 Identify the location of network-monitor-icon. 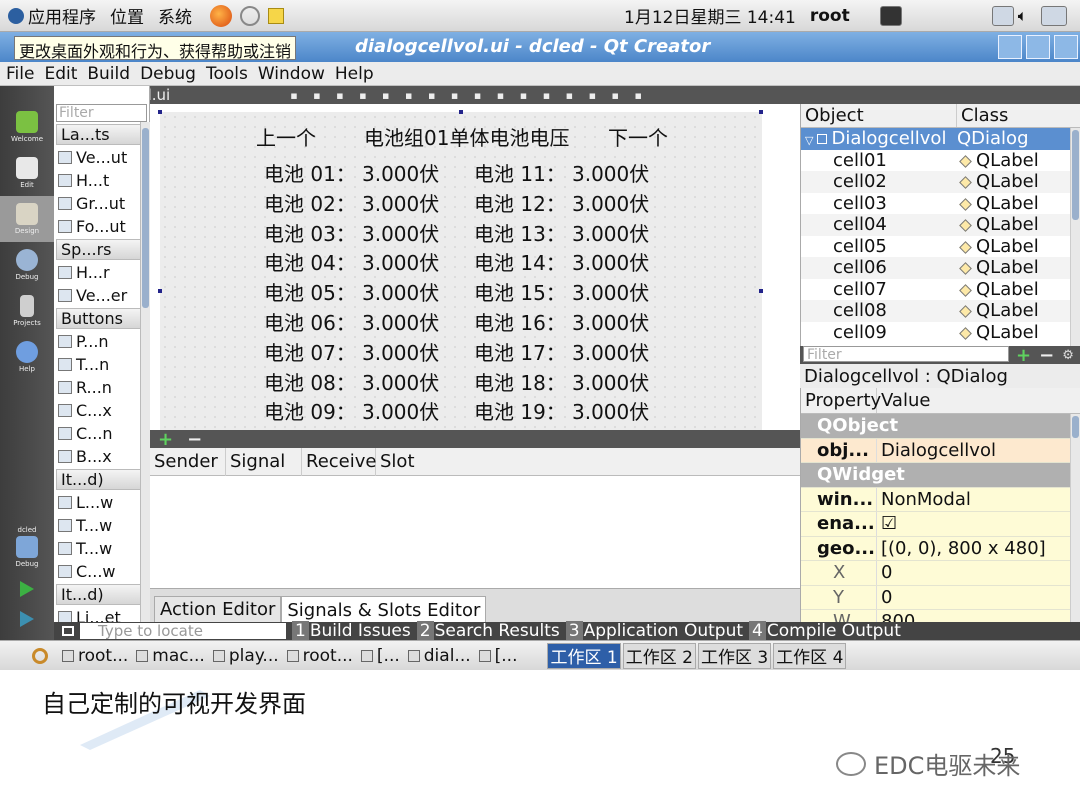
(1054, 15).